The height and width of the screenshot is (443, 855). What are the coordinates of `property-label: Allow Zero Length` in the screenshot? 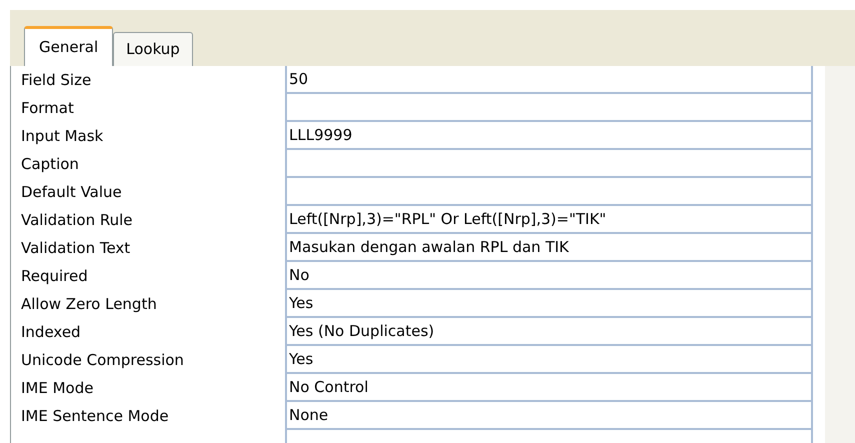 It's located at (89, 304).